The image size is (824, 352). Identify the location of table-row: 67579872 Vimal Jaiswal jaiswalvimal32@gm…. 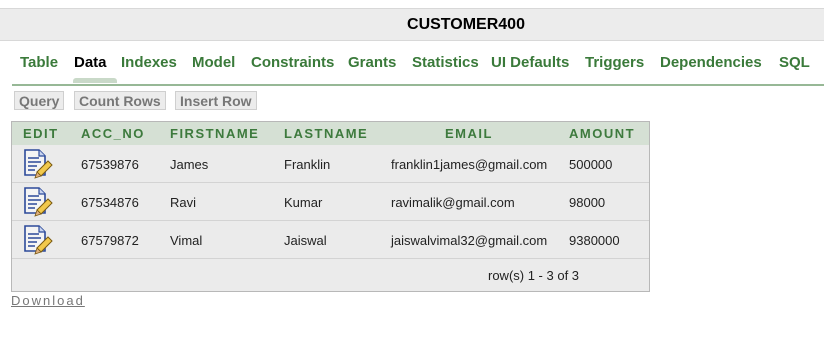
(330, 240).